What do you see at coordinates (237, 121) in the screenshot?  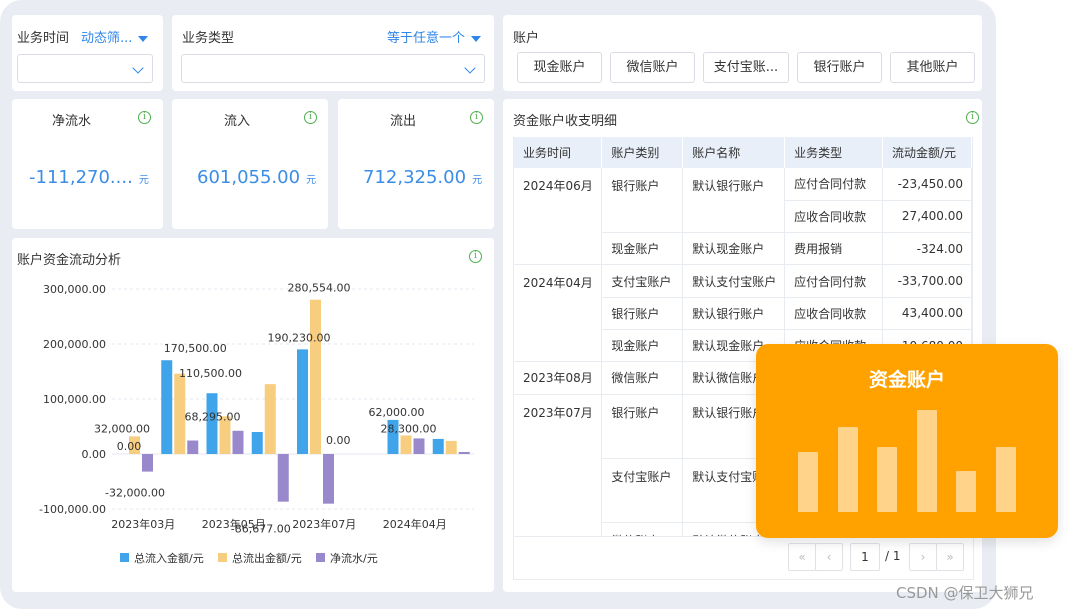 I see `kpi-inflow-title: 流入` at bounding box center [237, 121].